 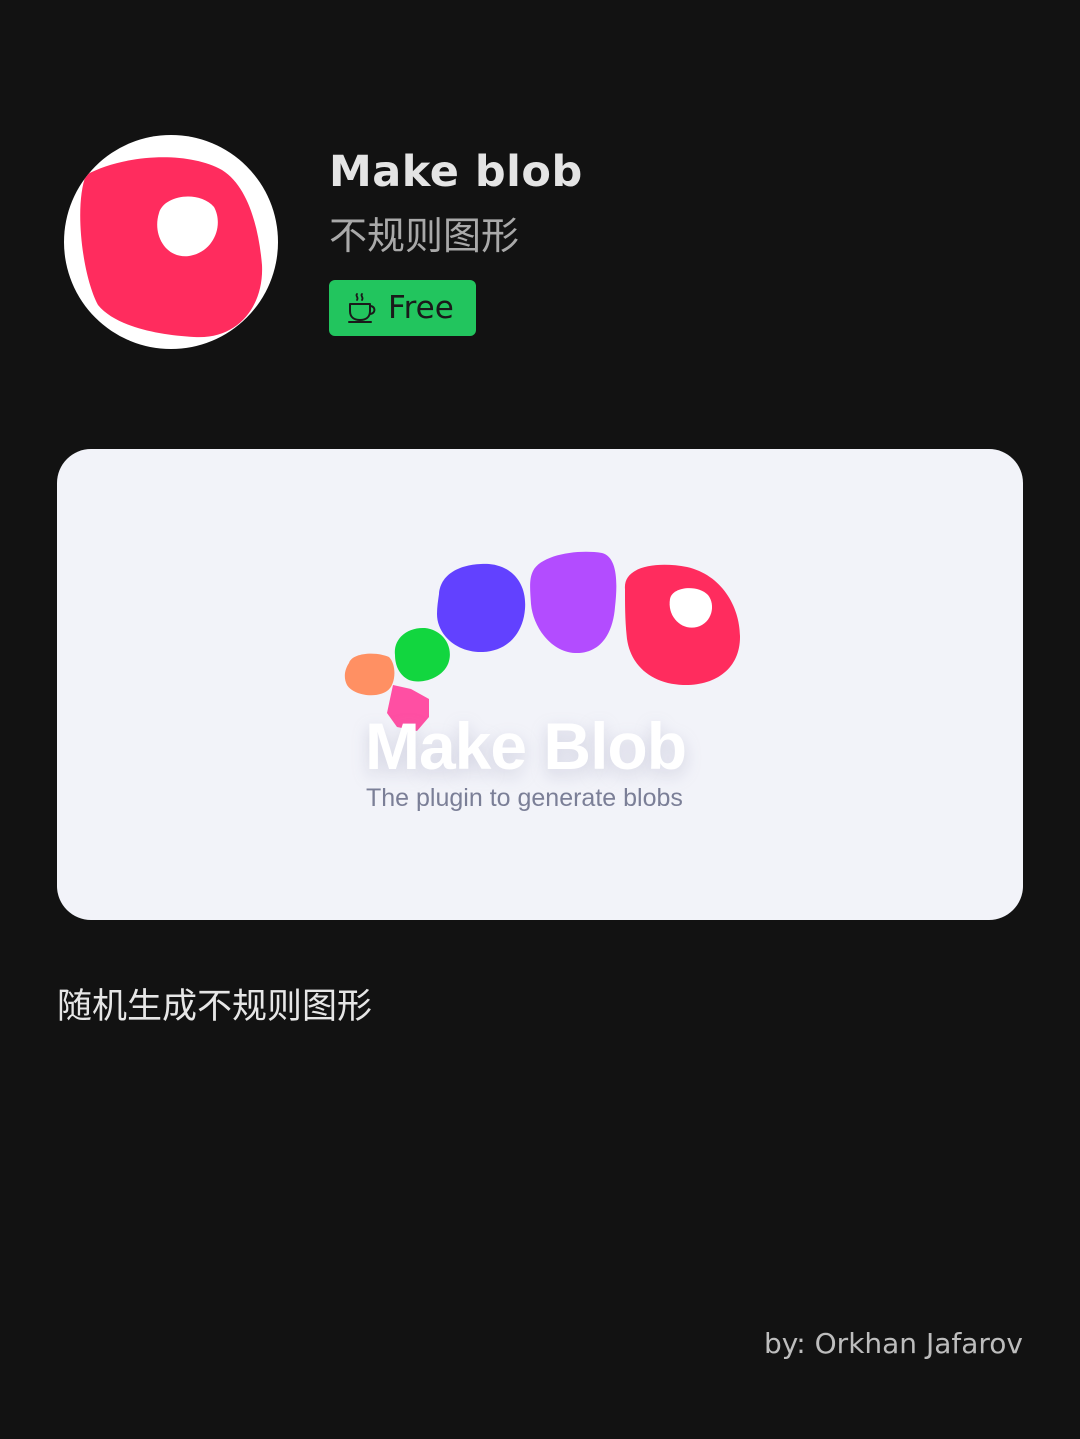 What do you see at coordinates (456, 172) in the screenshot?
I see `app-title: Make blob` at bounding box center [456, 172].